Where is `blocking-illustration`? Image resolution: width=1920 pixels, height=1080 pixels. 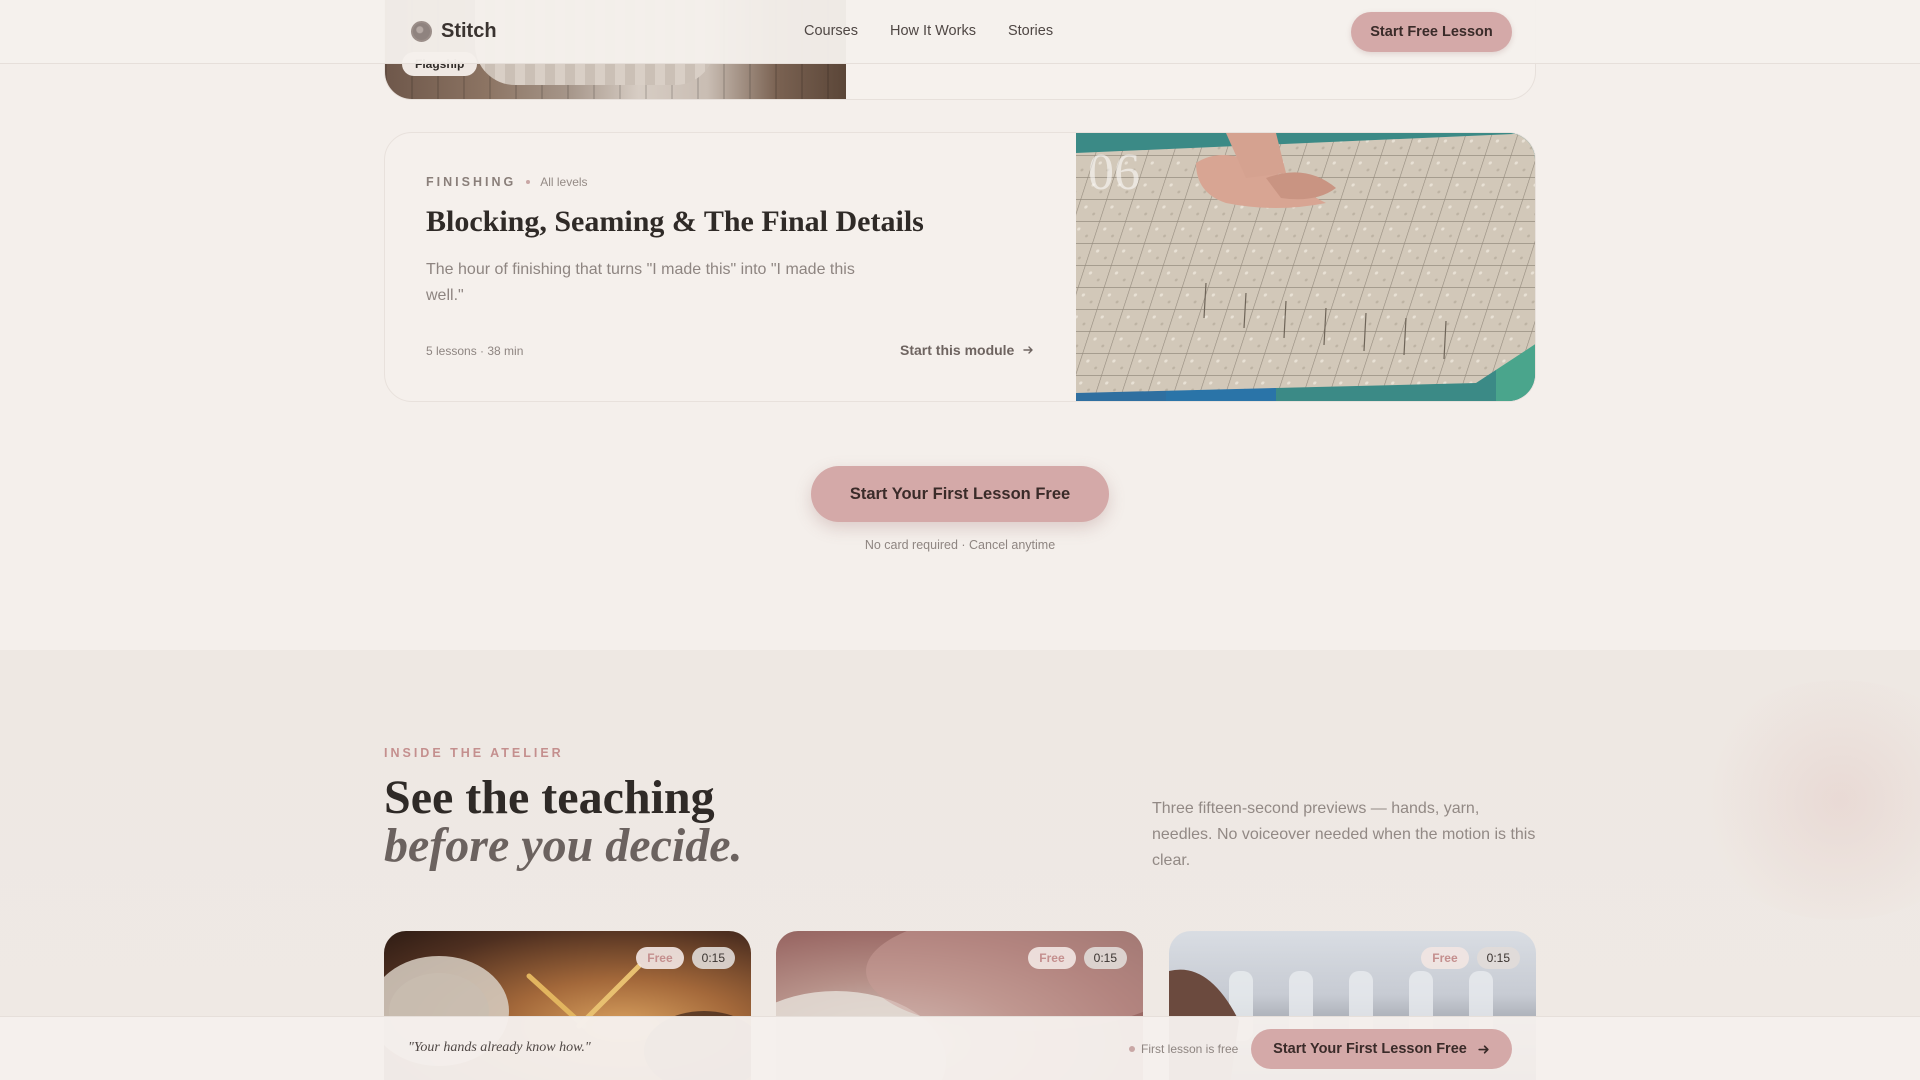 blocking-illustration is located at coordinates (1305, 267).